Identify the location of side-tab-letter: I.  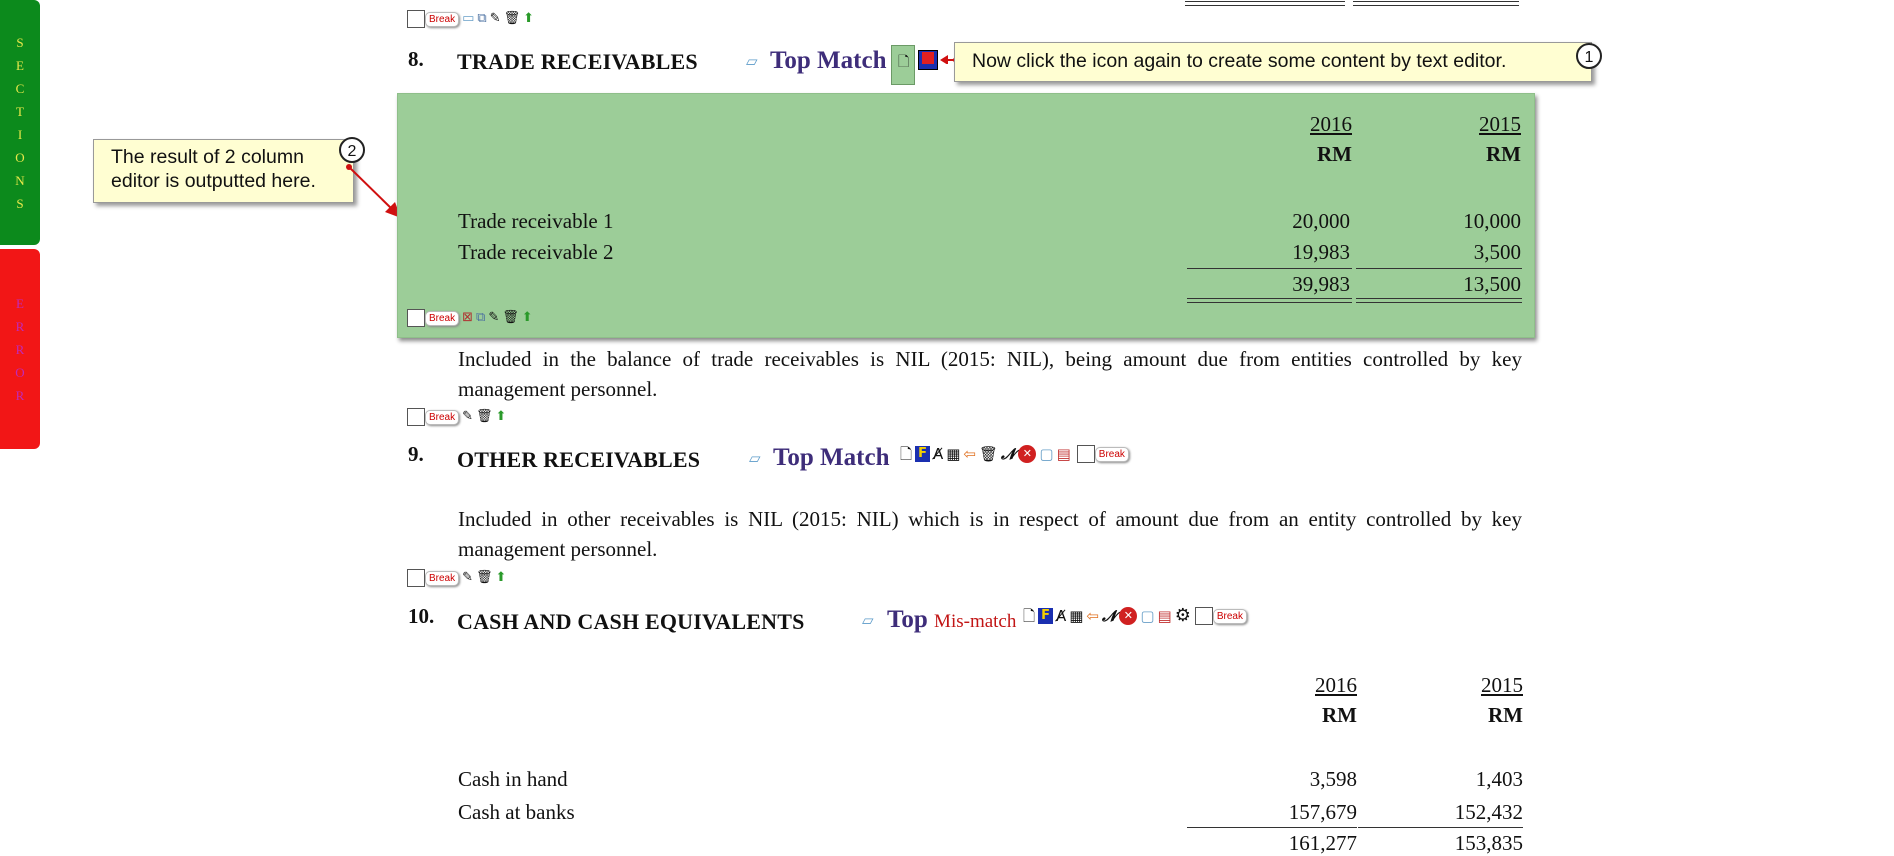
(20, 134).